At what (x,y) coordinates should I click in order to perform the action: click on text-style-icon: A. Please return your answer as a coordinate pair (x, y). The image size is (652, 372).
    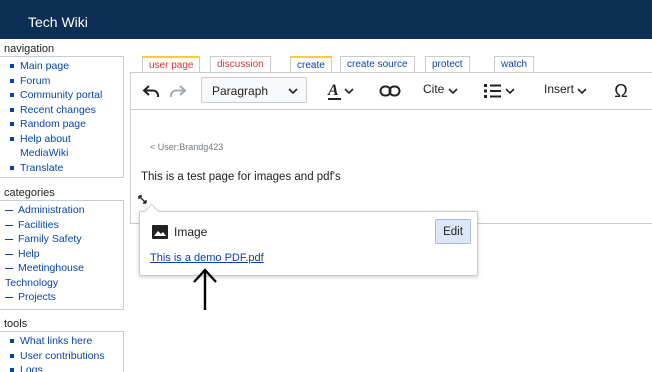
    Looking at the image, I should click on (342, 91).